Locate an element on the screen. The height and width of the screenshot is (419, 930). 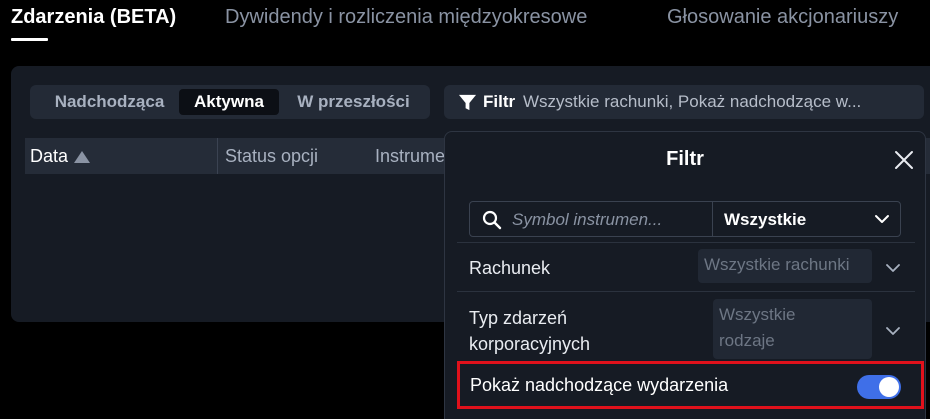
account-label: Rachunek is located at coordinates (510, 268).